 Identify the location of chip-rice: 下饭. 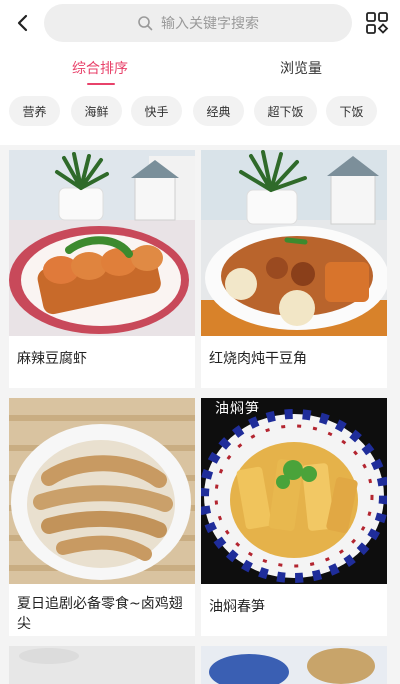
(351, 111).